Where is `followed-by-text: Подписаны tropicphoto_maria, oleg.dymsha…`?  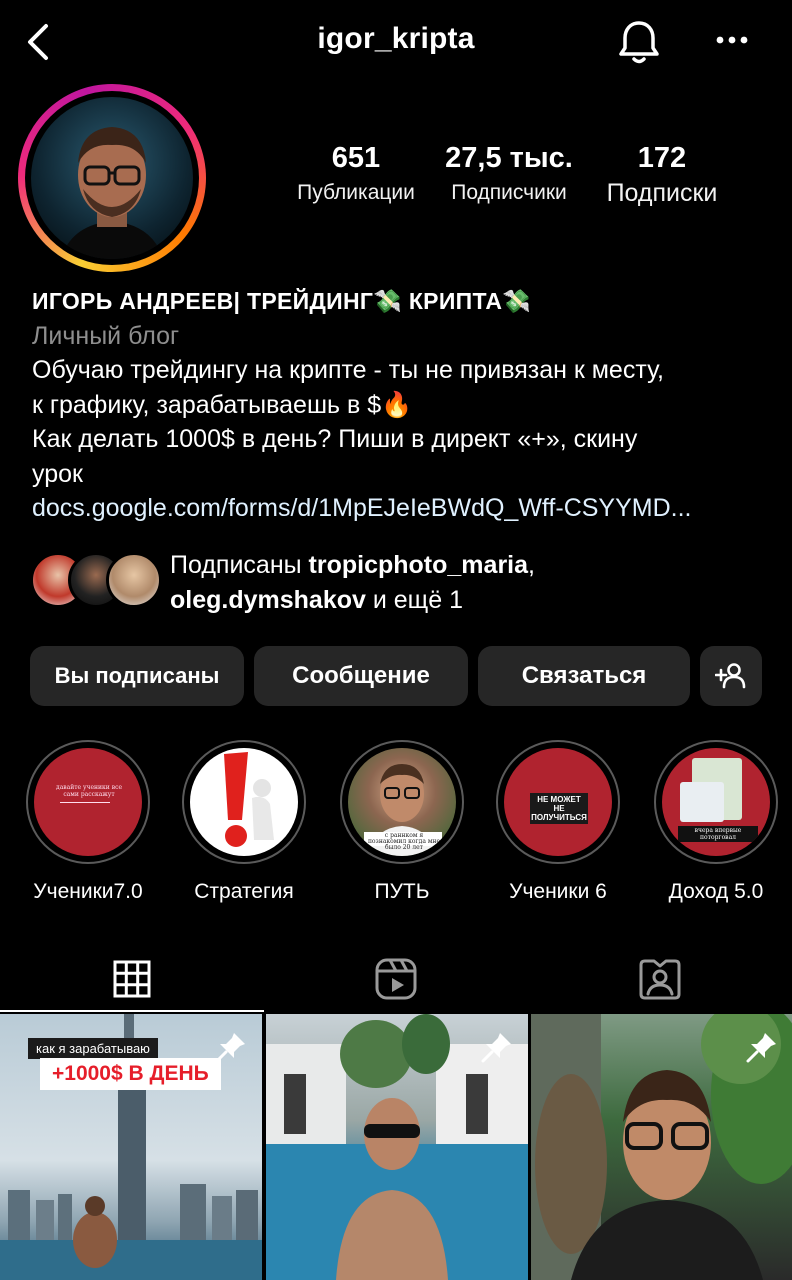
followed-by-text: Подписаны tropicphoto_maria, oleg.dymsha… is located at coordinates (352, 583).